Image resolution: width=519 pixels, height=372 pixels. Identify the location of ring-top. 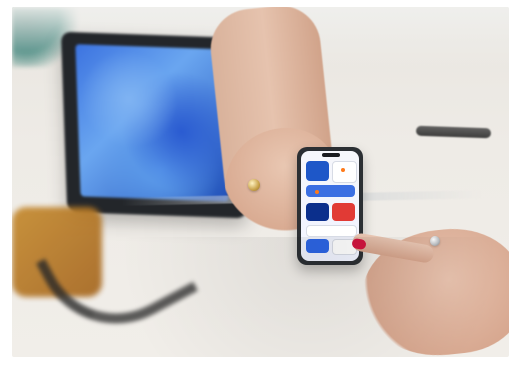
(254, 185).